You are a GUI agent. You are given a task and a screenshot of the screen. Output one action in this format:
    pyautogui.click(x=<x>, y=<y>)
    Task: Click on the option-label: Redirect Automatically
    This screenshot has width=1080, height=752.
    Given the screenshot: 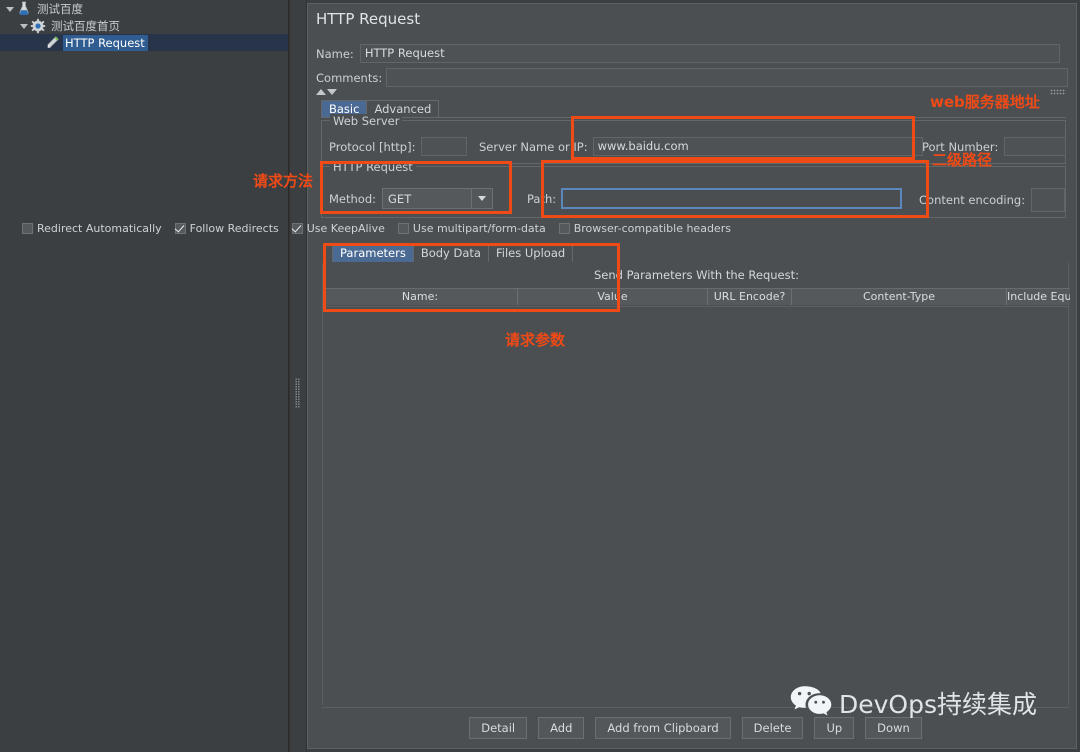 What is the action you would take?
    pyautogui.click(x=99, y=228)
    